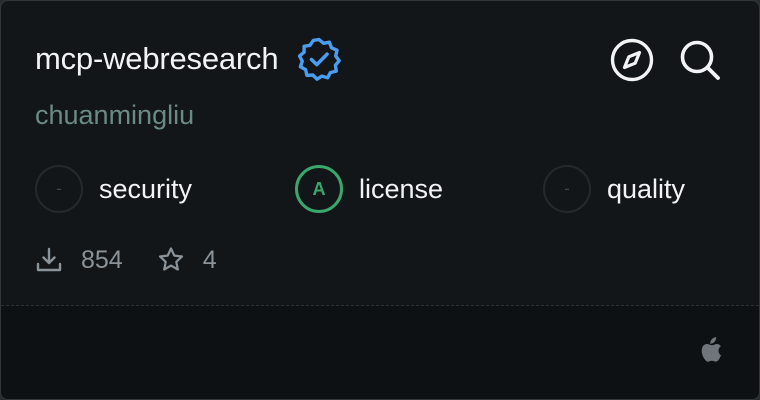 Image resolution: width=760 pixels, height=400 pixels. Describe the element at coordinates (401, 188) in the screenshot. I see `license-label: license` at that location.